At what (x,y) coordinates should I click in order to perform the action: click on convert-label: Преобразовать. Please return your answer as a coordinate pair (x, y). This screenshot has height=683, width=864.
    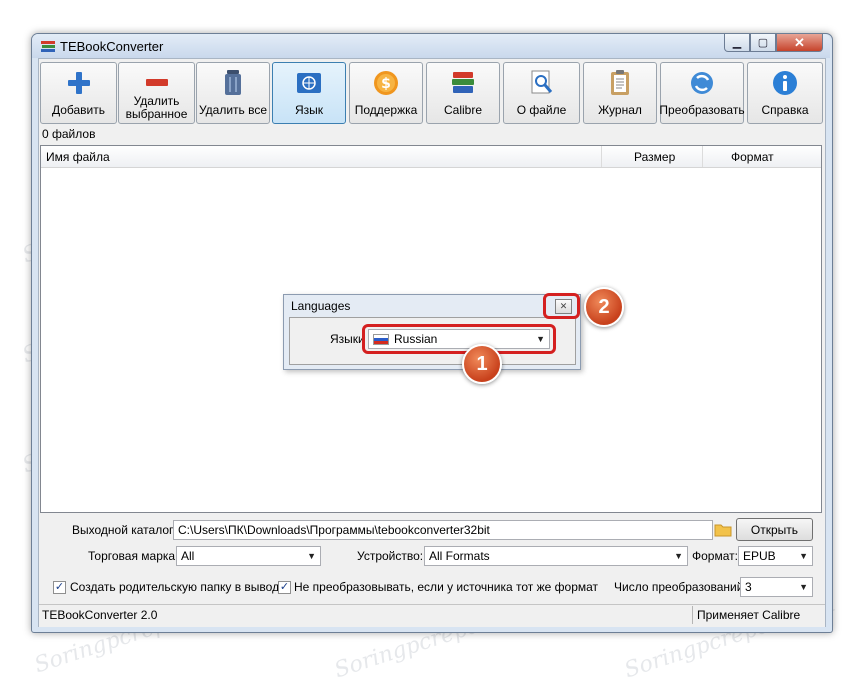
    Looking at the image, I should click on (702, 110).